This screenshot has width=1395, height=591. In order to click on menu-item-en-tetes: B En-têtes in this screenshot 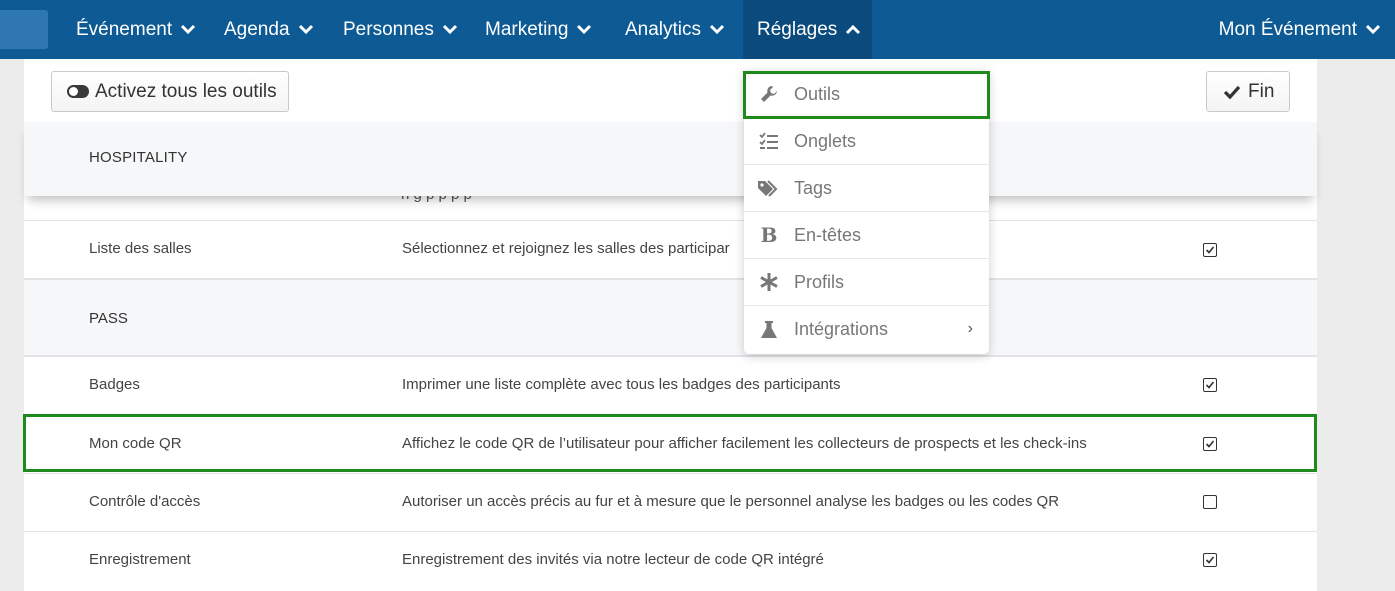, I will do `click(866, 235)`.